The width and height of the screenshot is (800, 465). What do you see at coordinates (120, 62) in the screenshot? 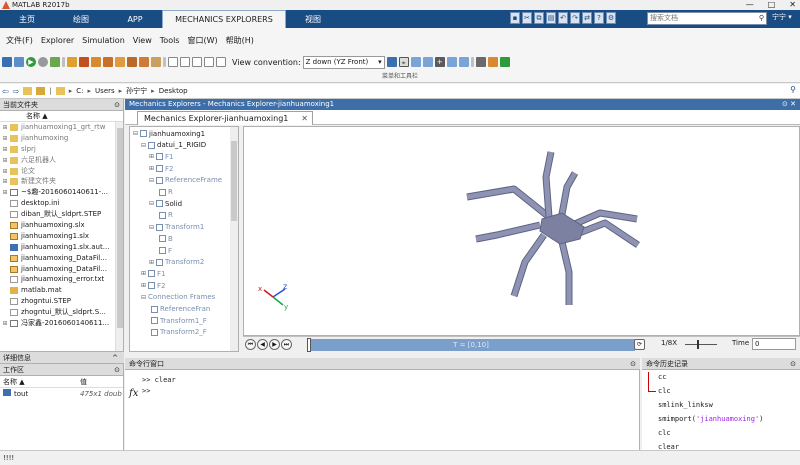
I see `view-right-icon` at bounding box center [120, 62].